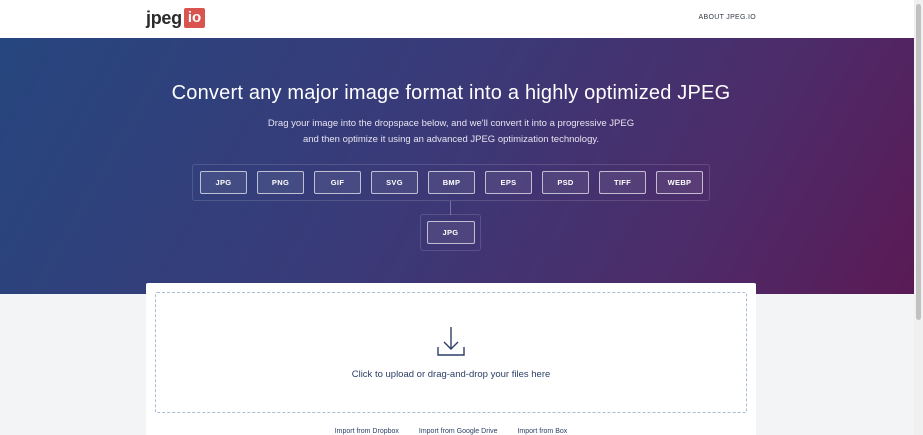  What do you see at coordinates (394, 182) in the screenshot?
I see `format-button-svg: SVG` at bounding box center [394, 182].